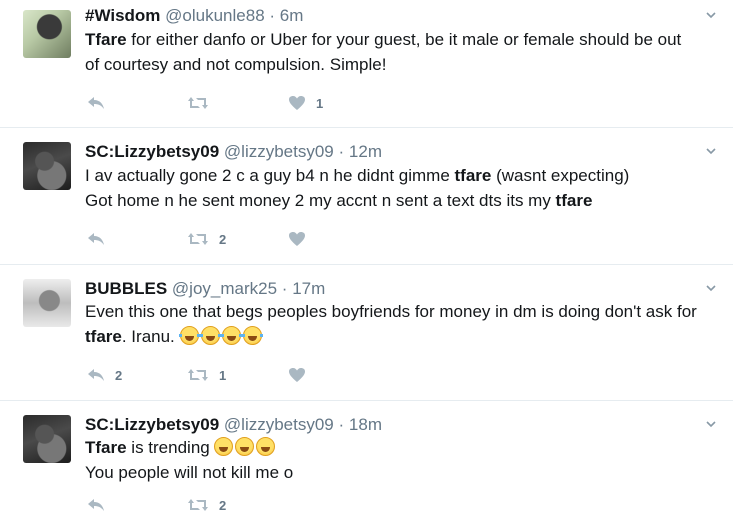 The width and height of the screenshot is (733, 521). I want to click on retweet-count: 1, so click(223, 375).